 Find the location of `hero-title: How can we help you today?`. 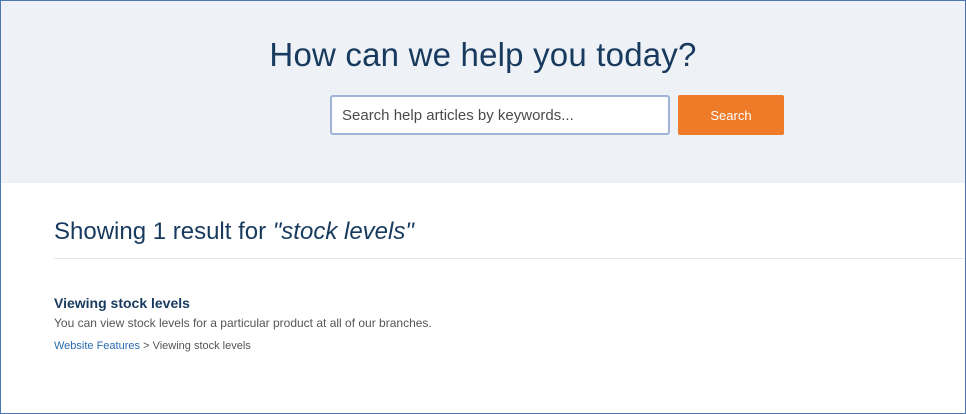

hero-title: How can we help you today? is located at coordinates (483, 54).